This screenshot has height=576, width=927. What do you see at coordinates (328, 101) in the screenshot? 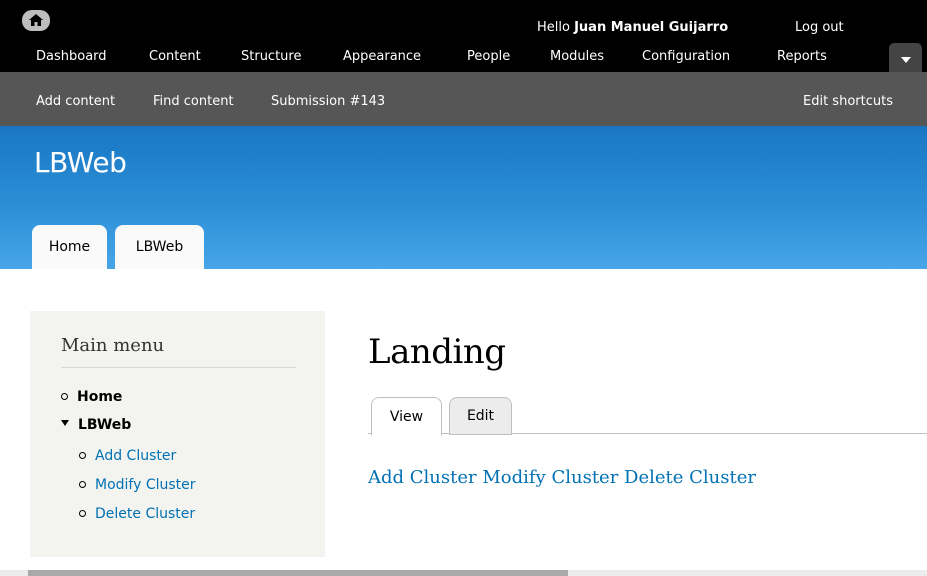
I see `shortcut-submission: Submission #143` at bounding box center [328, 101].